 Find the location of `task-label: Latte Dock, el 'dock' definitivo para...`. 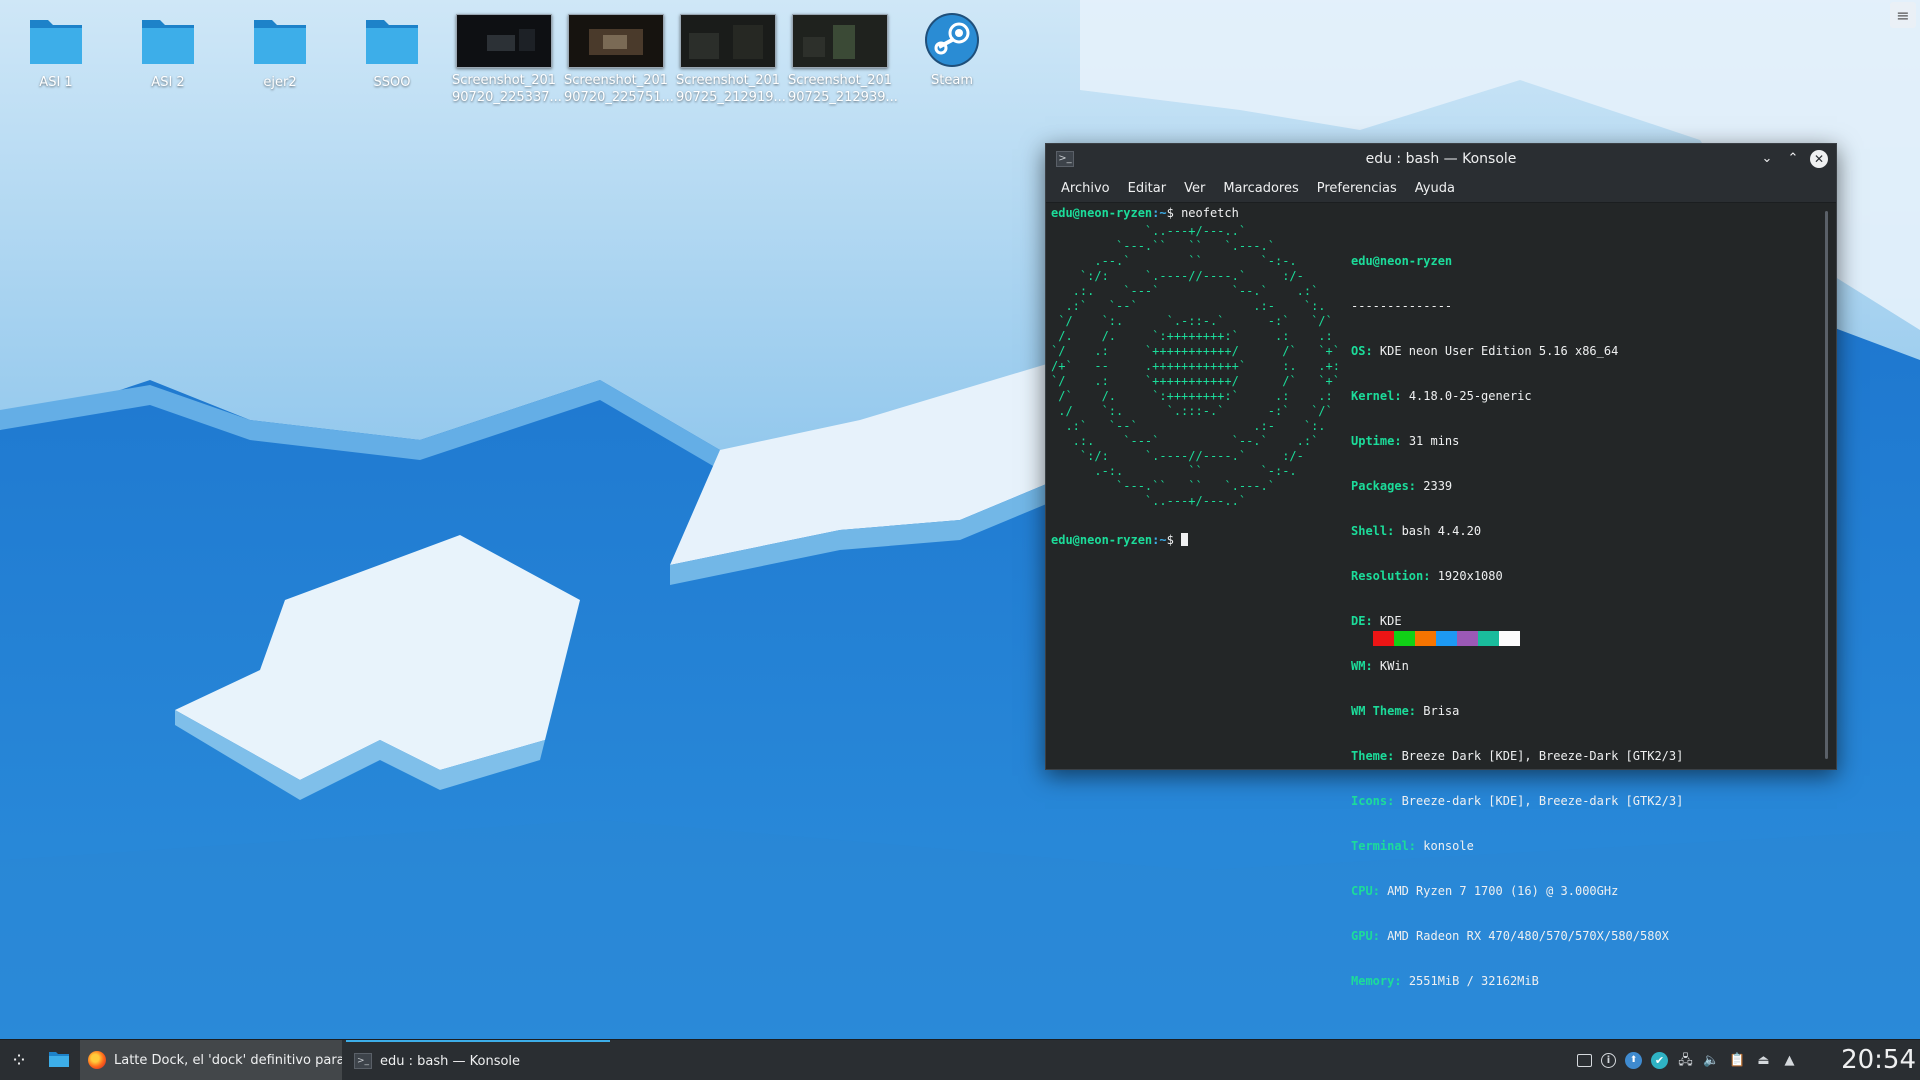

task-label: Latte Dock, el 'dock' definitivo para... is located at coordinates (228, 1060).